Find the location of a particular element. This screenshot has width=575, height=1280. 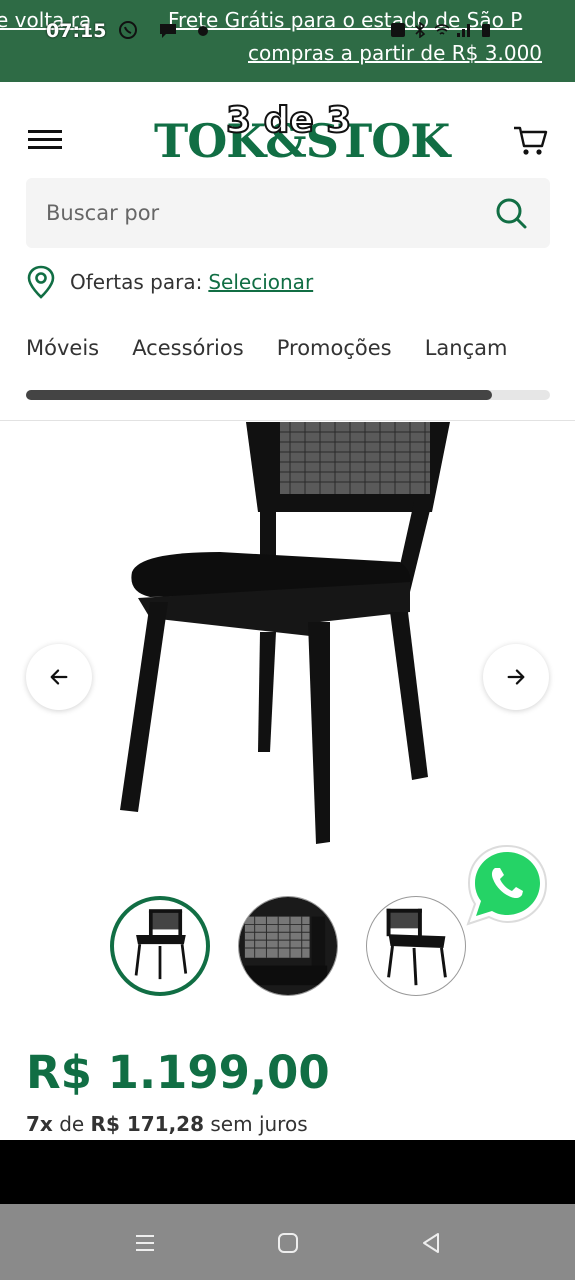

android-back-icon is located at coordinates (431, 1243).